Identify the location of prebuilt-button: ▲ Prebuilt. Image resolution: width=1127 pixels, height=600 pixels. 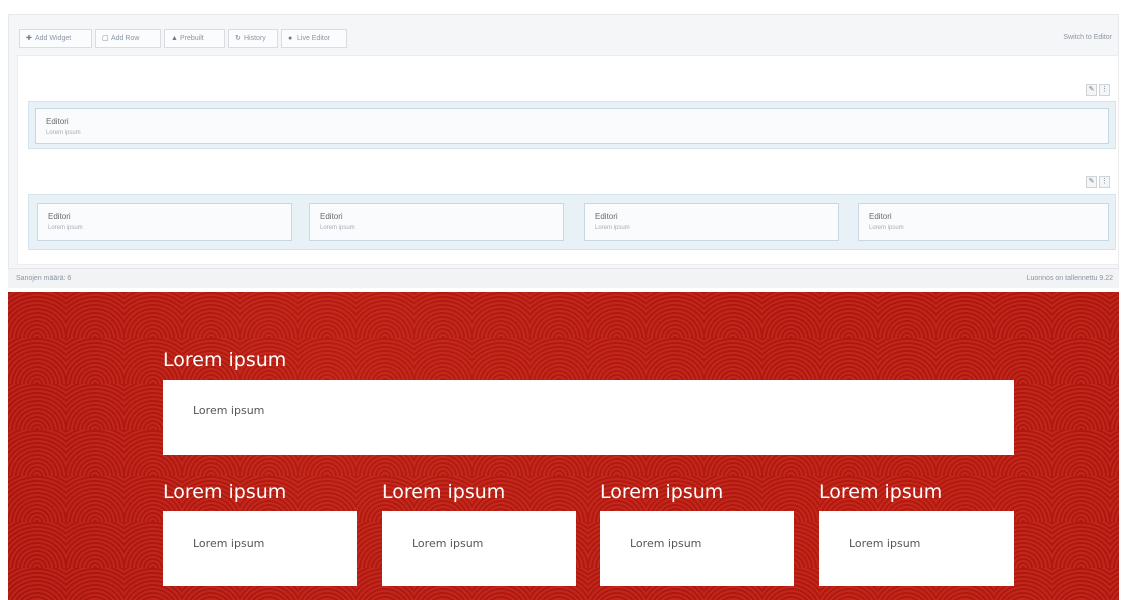
(194, 38).